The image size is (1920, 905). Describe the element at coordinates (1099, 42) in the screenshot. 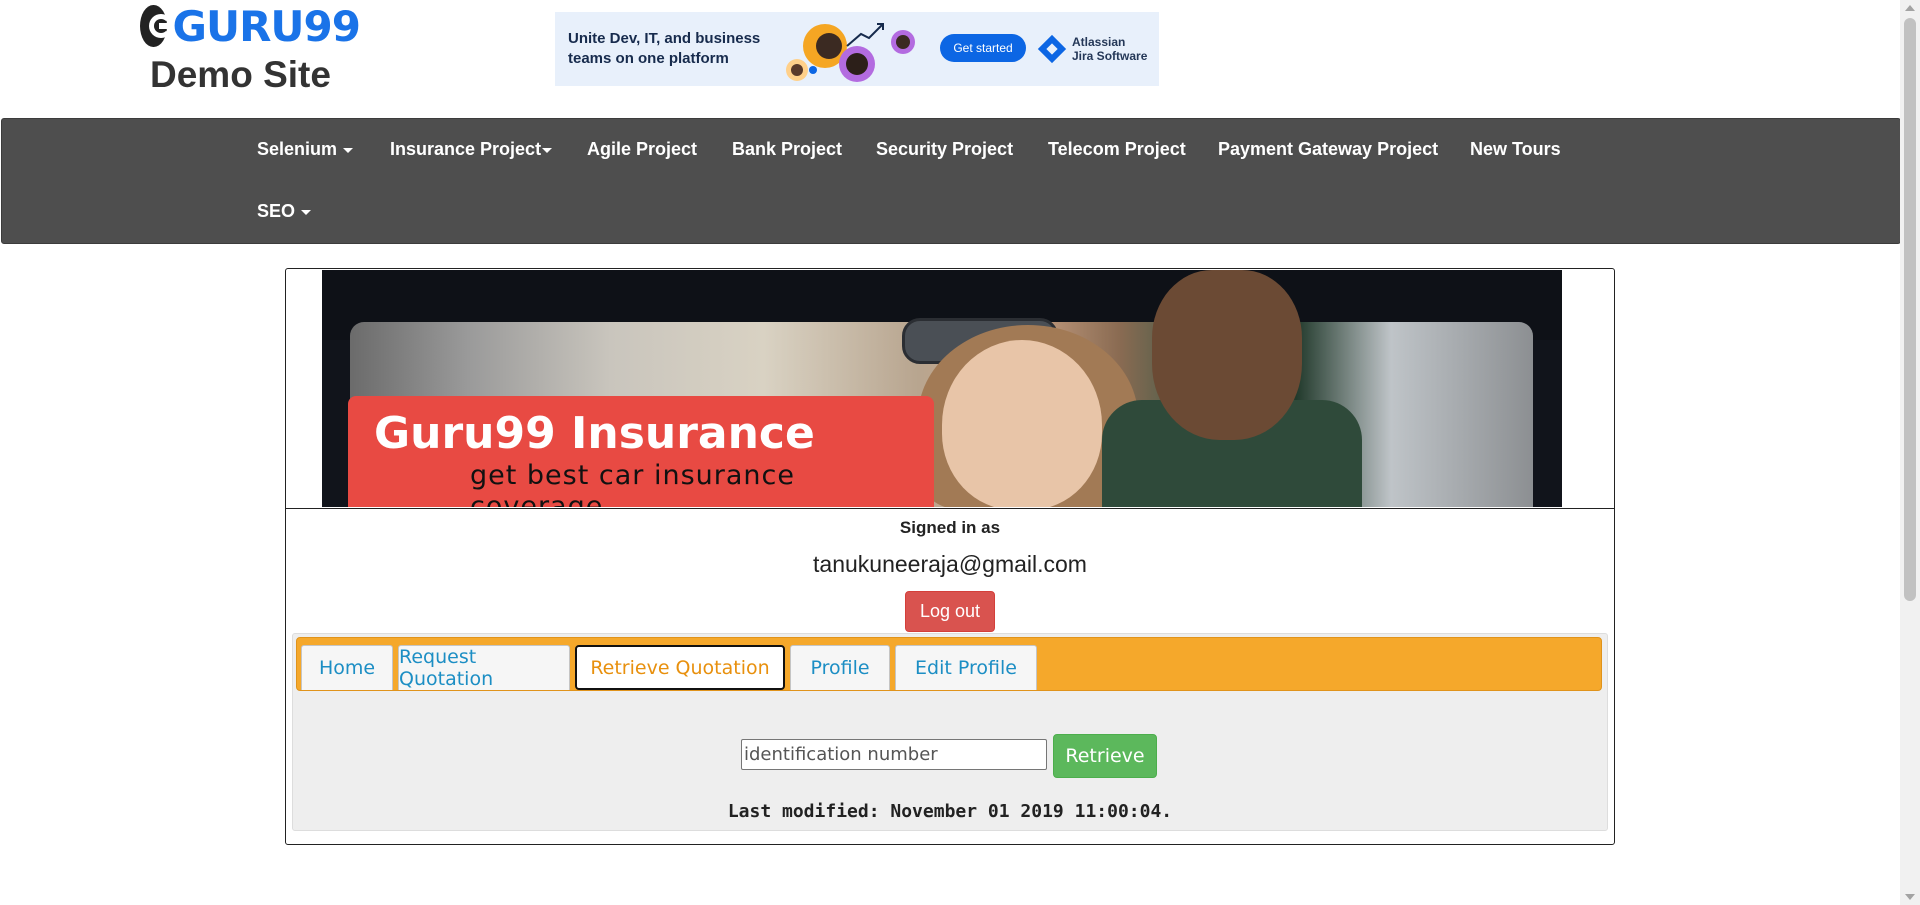

I see `ad-brand-line1: Atlassian` at that location.